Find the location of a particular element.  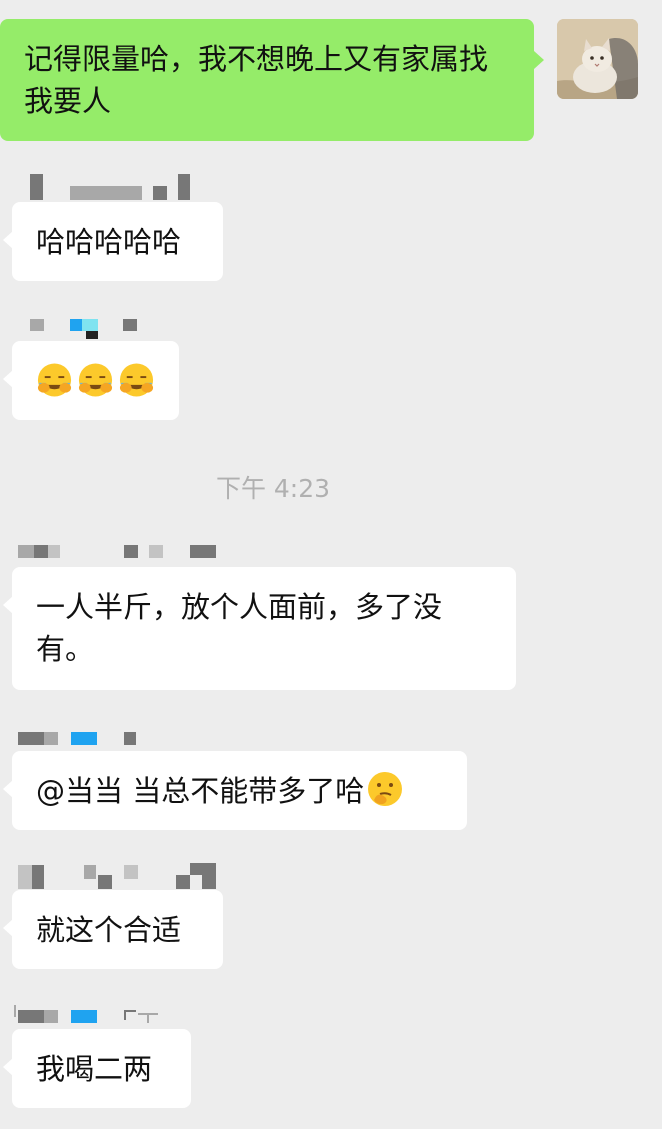

incoming-message-bubble: 哈哈哈哈哈 is located at coordinates (113, 241).